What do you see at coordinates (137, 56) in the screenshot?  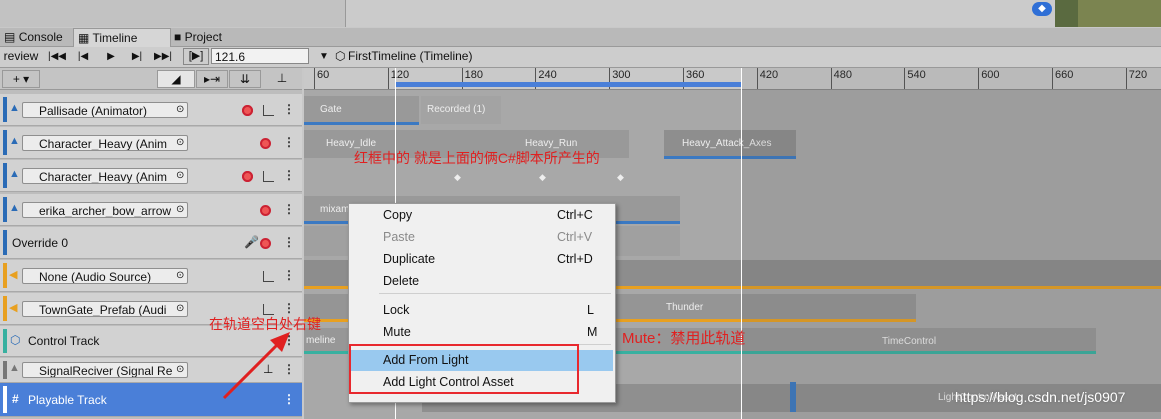 I see `next-frame-icon: ▶|` at bounding box center [137, 56].